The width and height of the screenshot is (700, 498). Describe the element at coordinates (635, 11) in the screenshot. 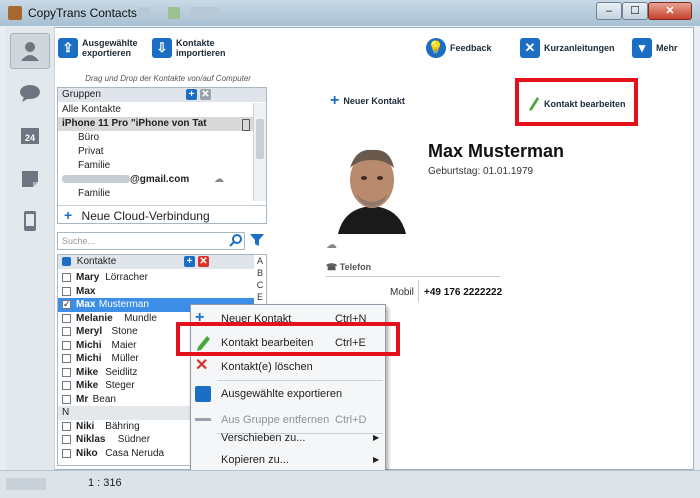

I see `maximize-button: ☐` at that location.